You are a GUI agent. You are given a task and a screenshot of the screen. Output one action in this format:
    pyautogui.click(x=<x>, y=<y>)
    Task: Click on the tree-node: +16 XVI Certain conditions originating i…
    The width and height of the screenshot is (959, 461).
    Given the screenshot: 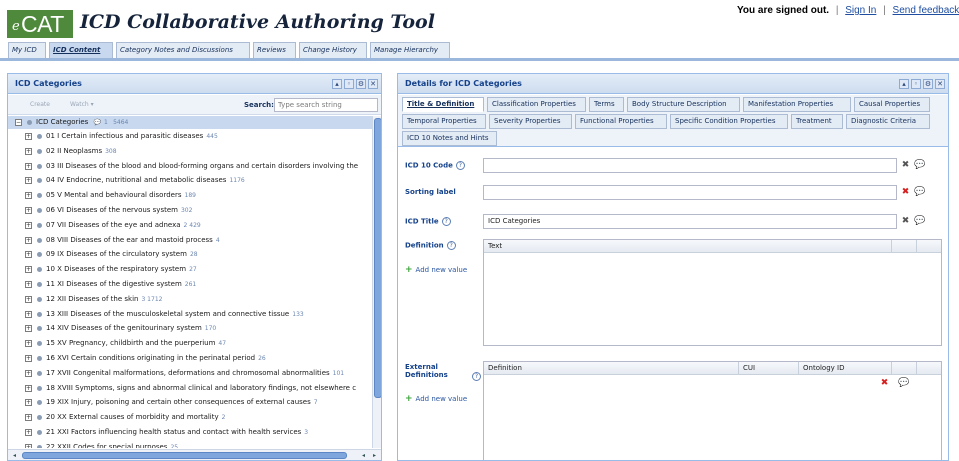 What is the action you would take?
    pyautogui.click(x=190, y=359)
    